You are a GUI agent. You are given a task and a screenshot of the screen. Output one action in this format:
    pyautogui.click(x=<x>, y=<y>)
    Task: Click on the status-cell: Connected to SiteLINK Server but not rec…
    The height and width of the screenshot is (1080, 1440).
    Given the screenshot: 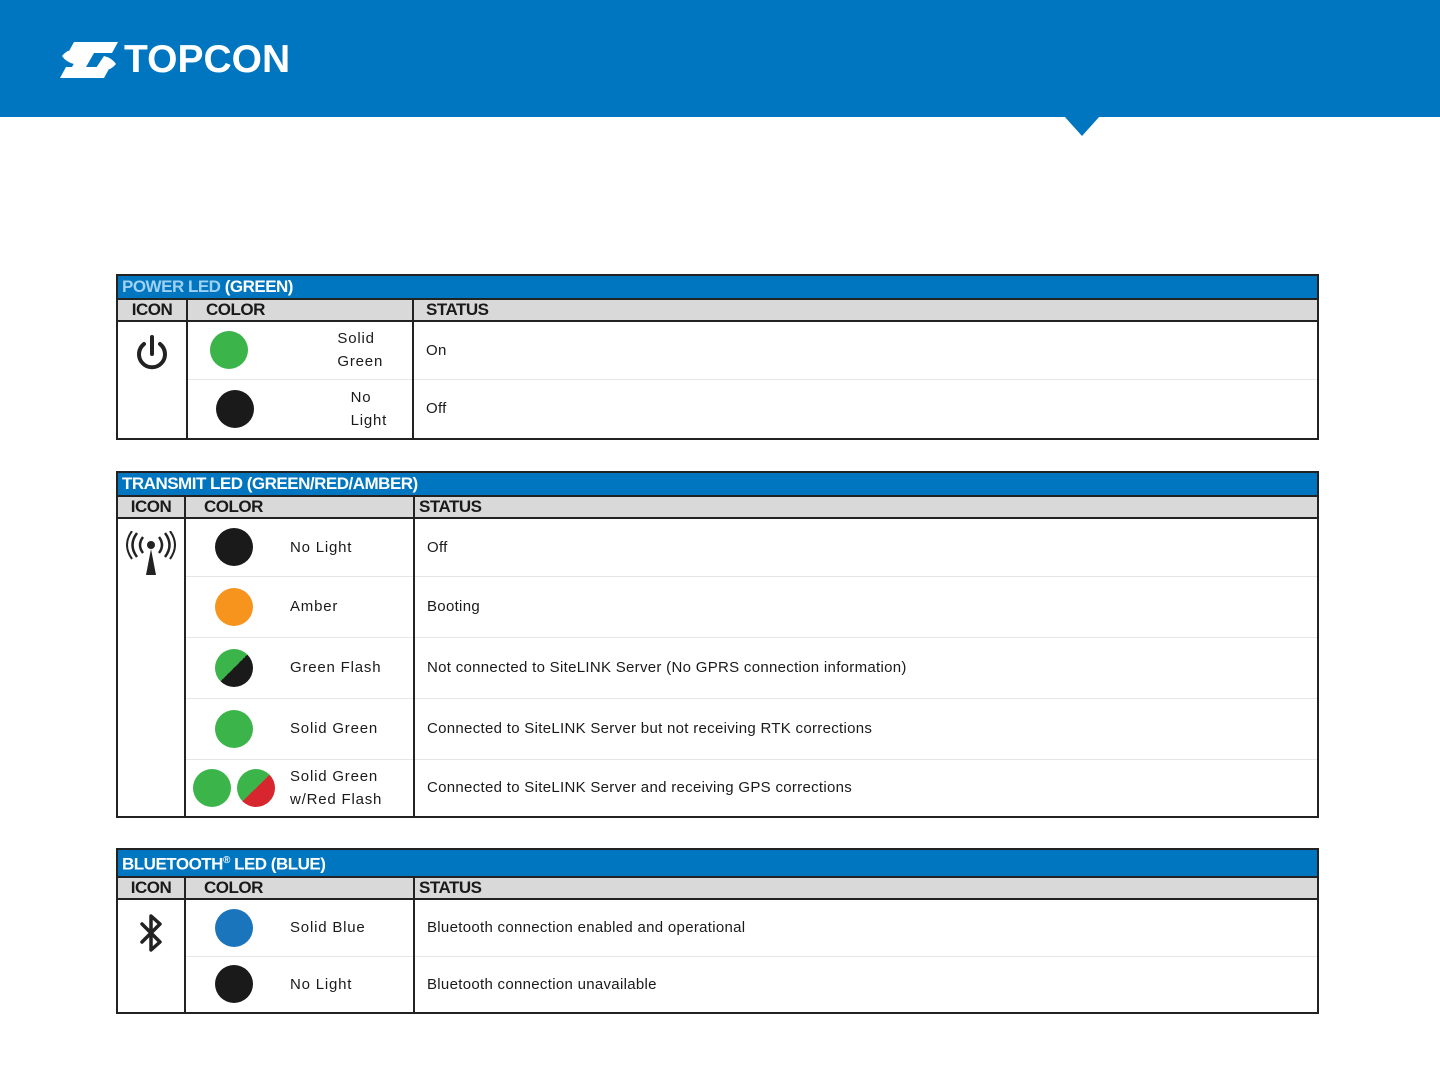 What is the action you would take?
    pyautogui.click(x=867, y=729)
    